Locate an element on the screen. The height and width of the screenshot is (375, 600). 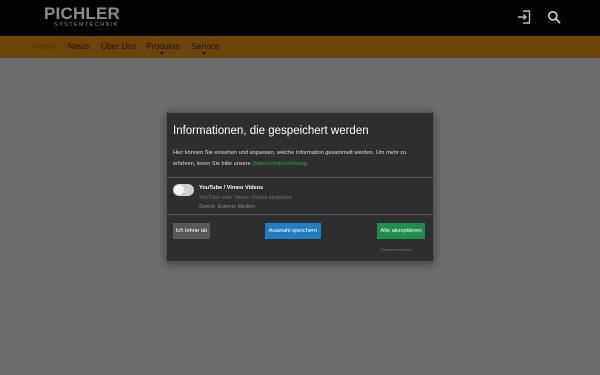
nav-item-ueber-uns: Über Uns is located at coordinates (119, 46).